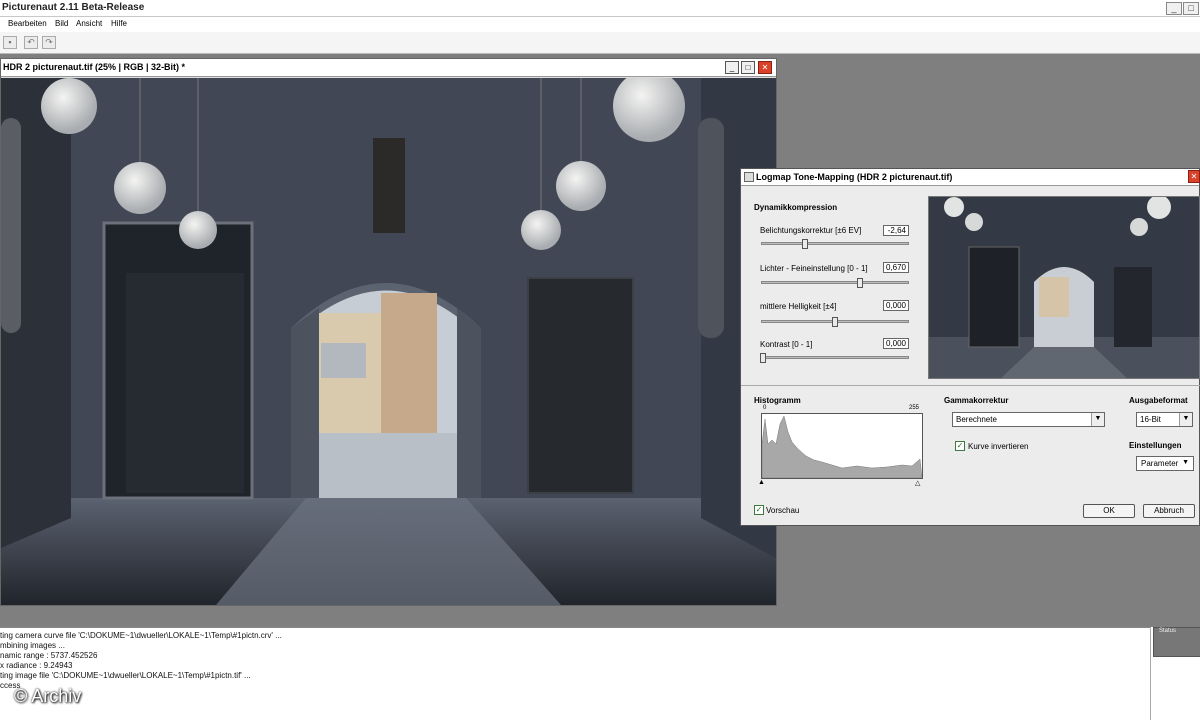 The image size is (1200, 720). I want to click on settings-dropdown-button: Parameter ▼, so click(1165, 463).